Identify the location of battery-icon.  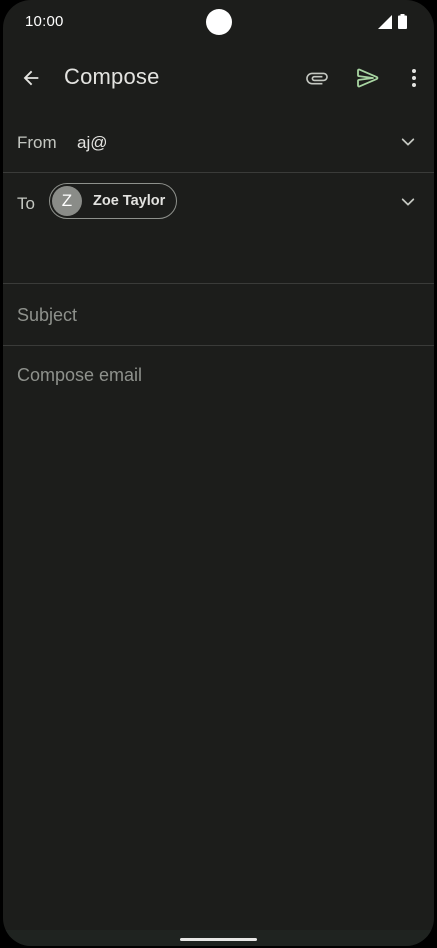
(402, 21).